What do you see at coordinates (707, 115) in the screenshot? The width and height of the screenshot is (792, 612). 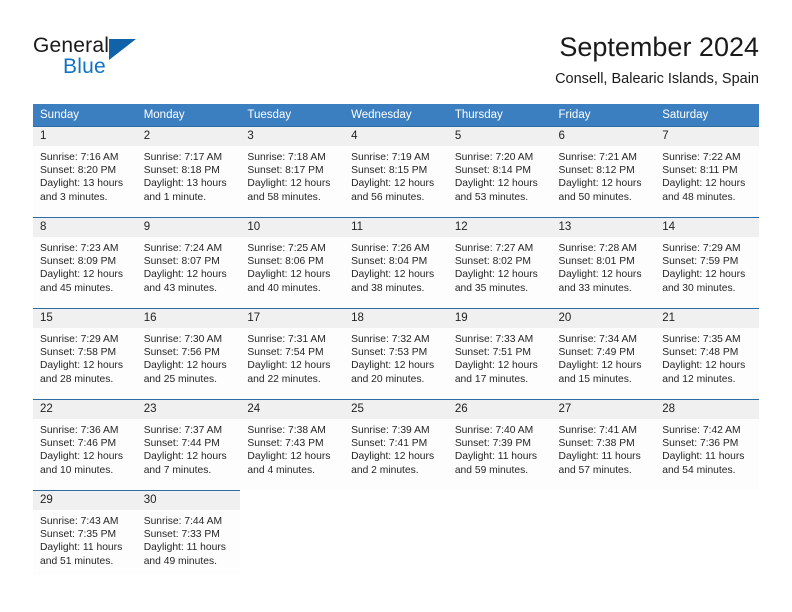 I see `weekday-header-saturday: Saturday` at bounding box center [707, 115].